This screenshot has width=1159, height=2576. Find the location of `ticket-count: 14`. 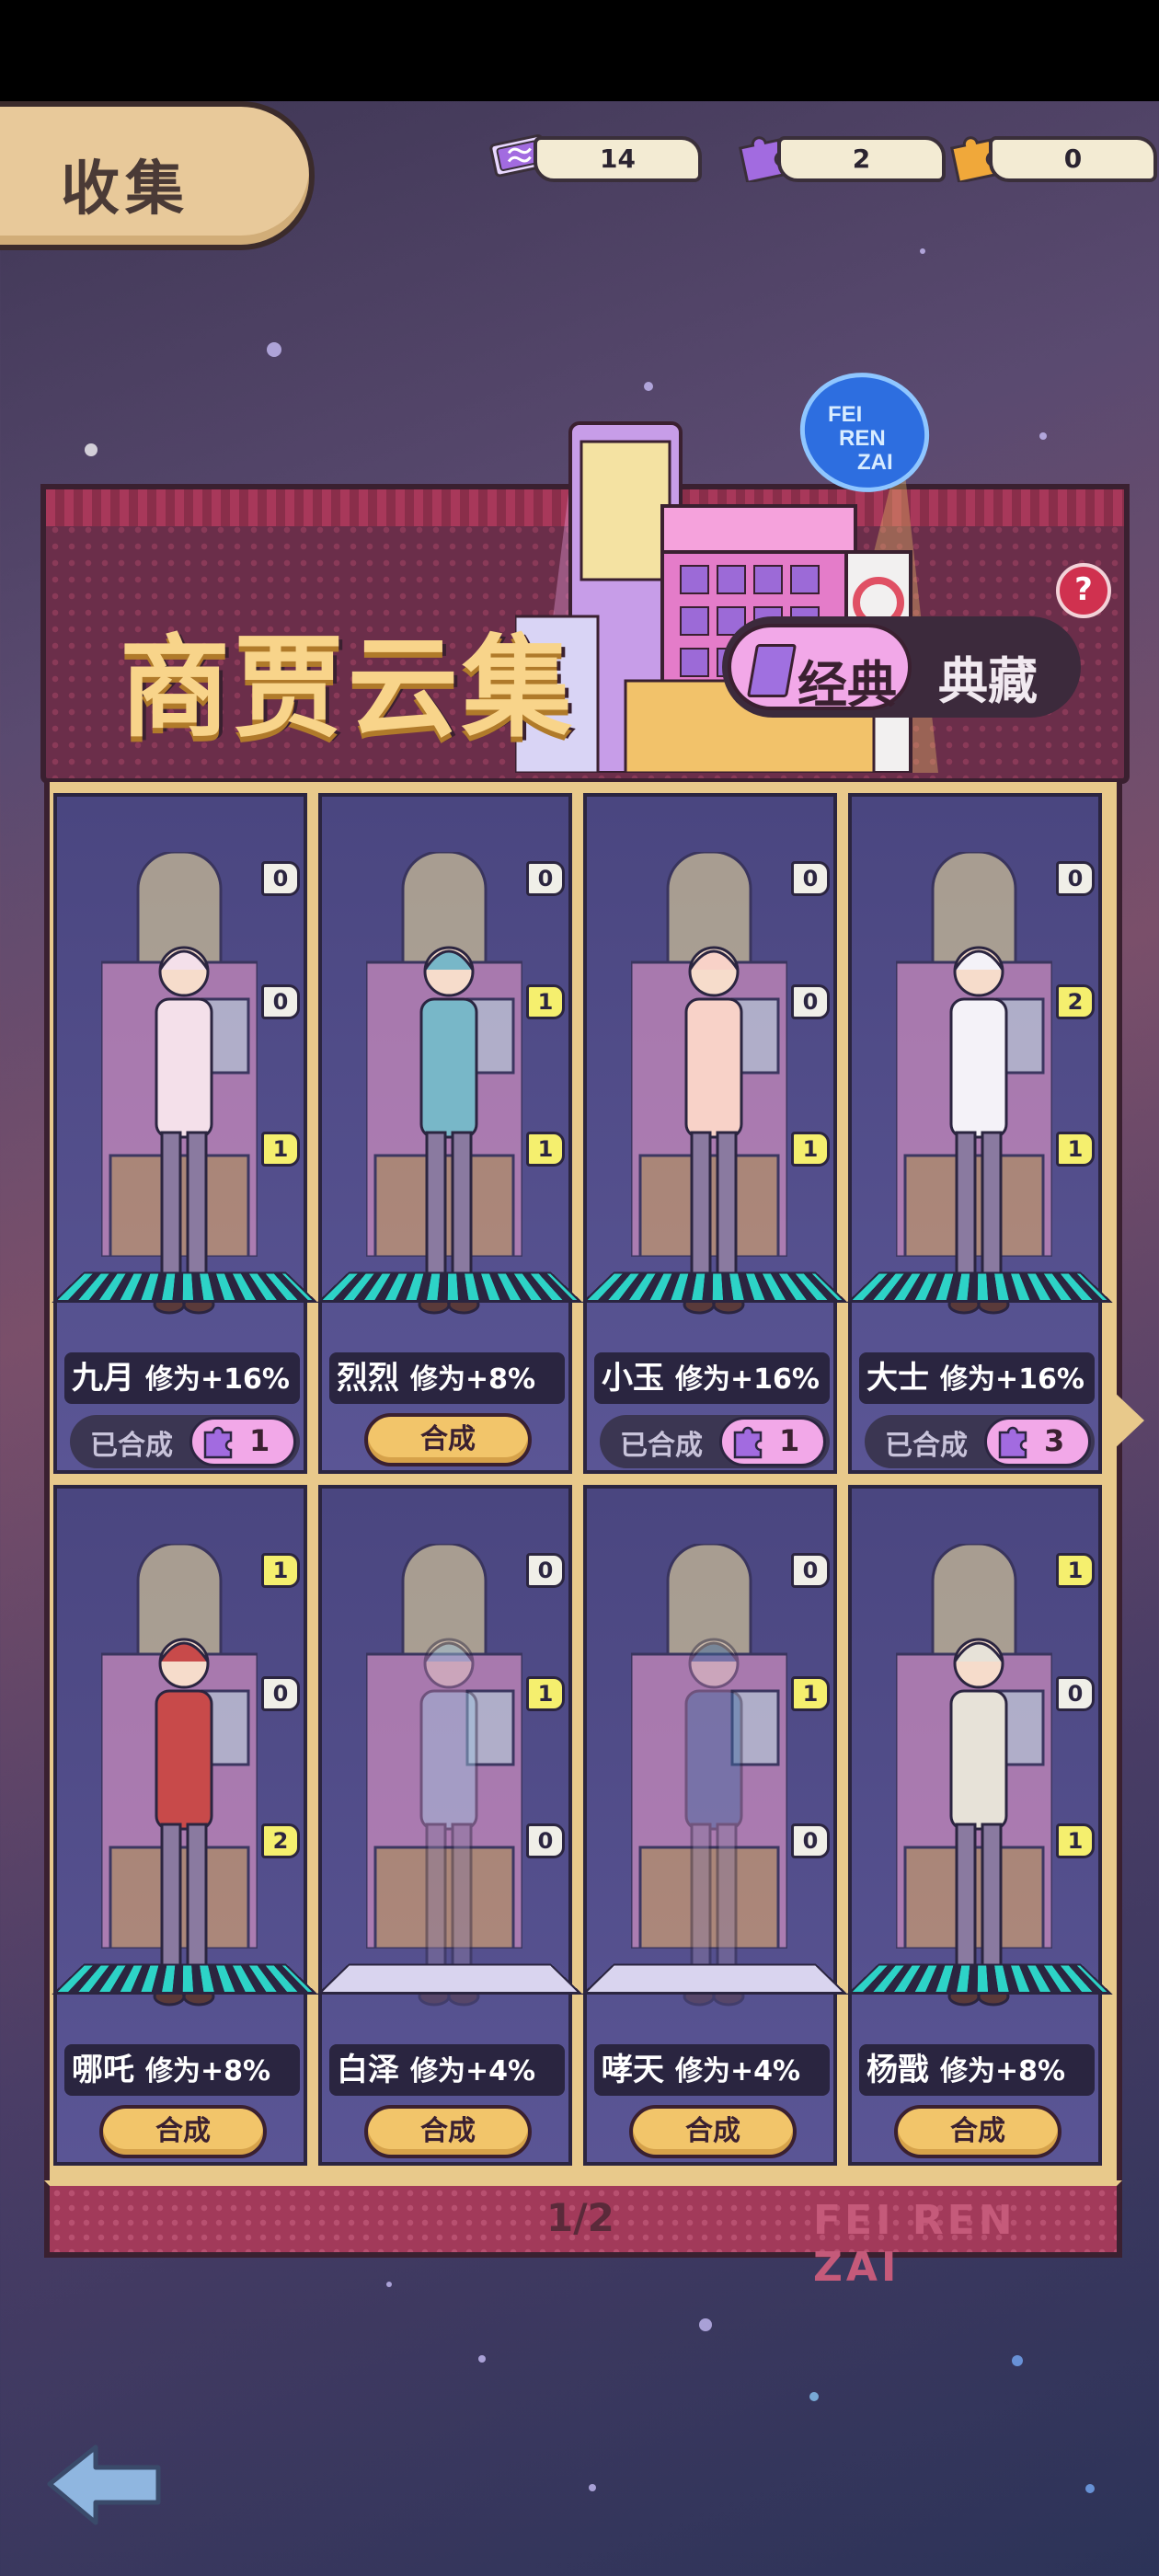

ticket-count: 14 is located at coordinates (618, 159).